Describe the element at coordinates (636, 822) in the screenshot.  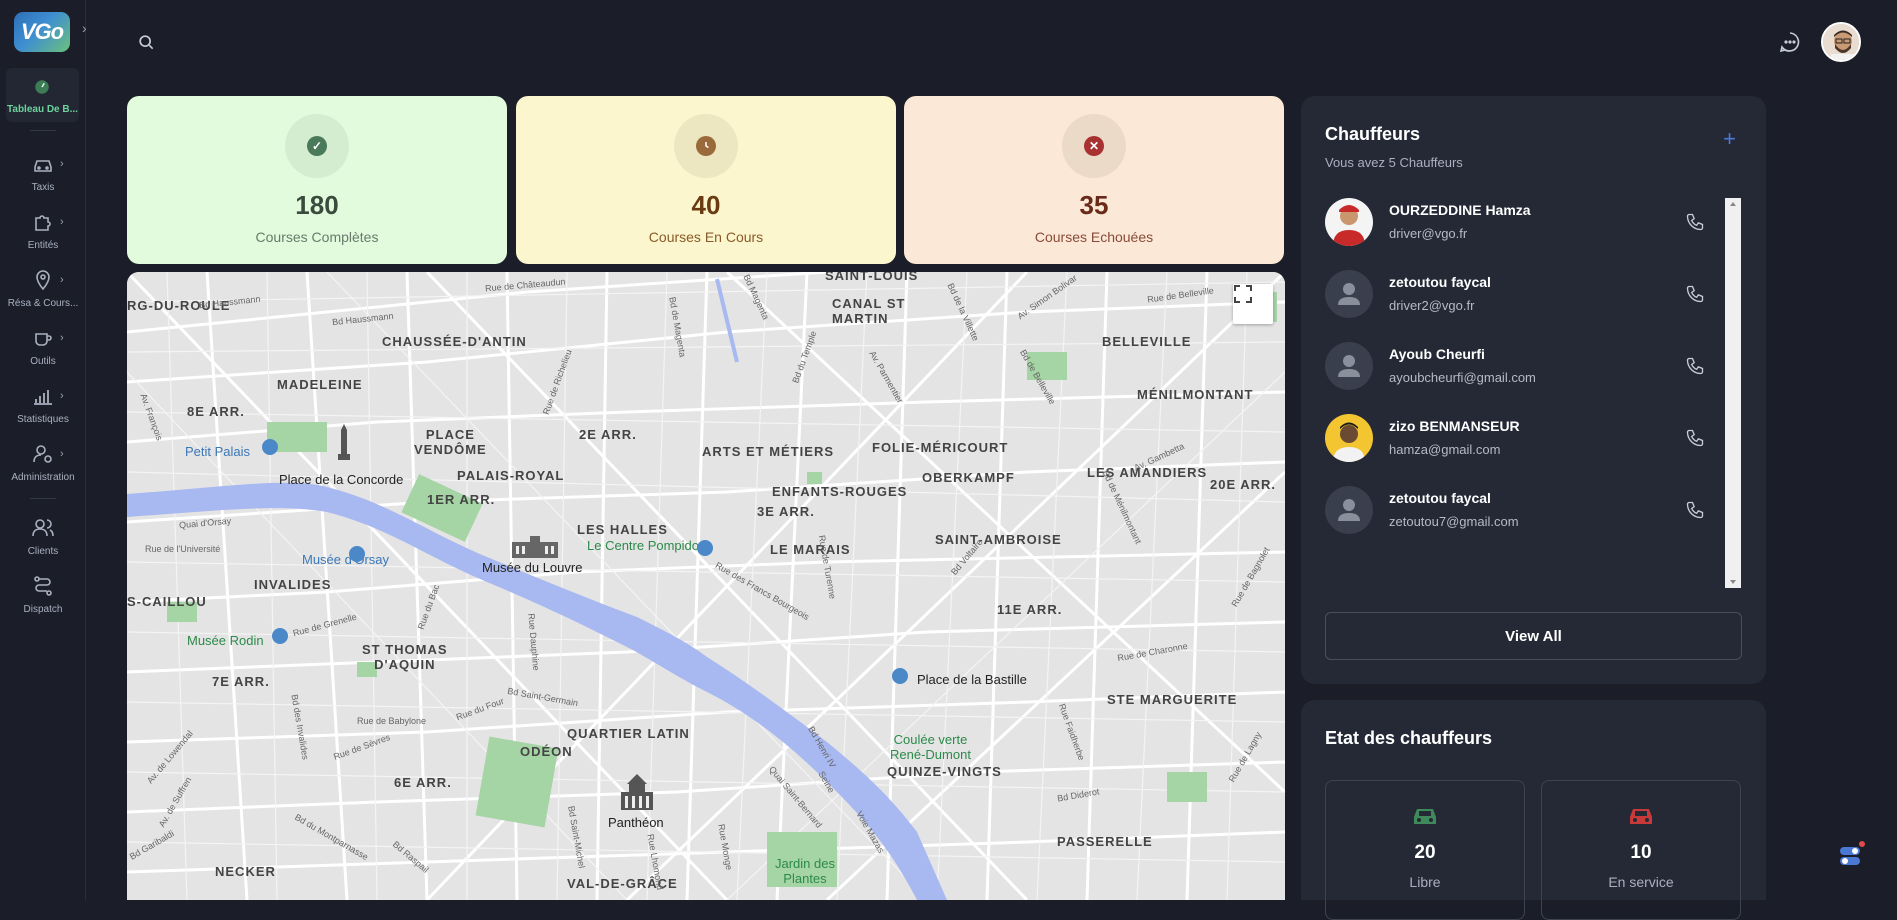
I see `poi-label: Panthéon` at that location.